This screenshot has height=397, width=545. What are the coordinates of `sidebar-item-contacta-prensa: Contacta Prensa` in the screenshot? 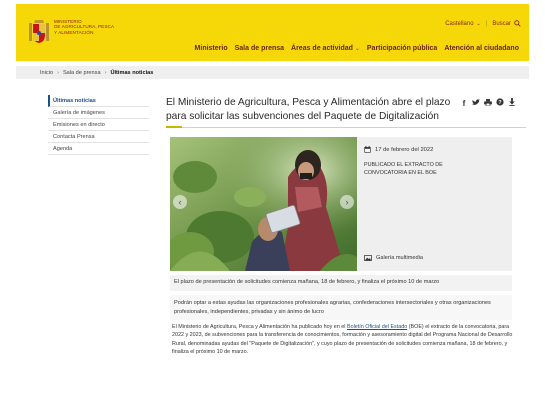 It's located at (98, 137).